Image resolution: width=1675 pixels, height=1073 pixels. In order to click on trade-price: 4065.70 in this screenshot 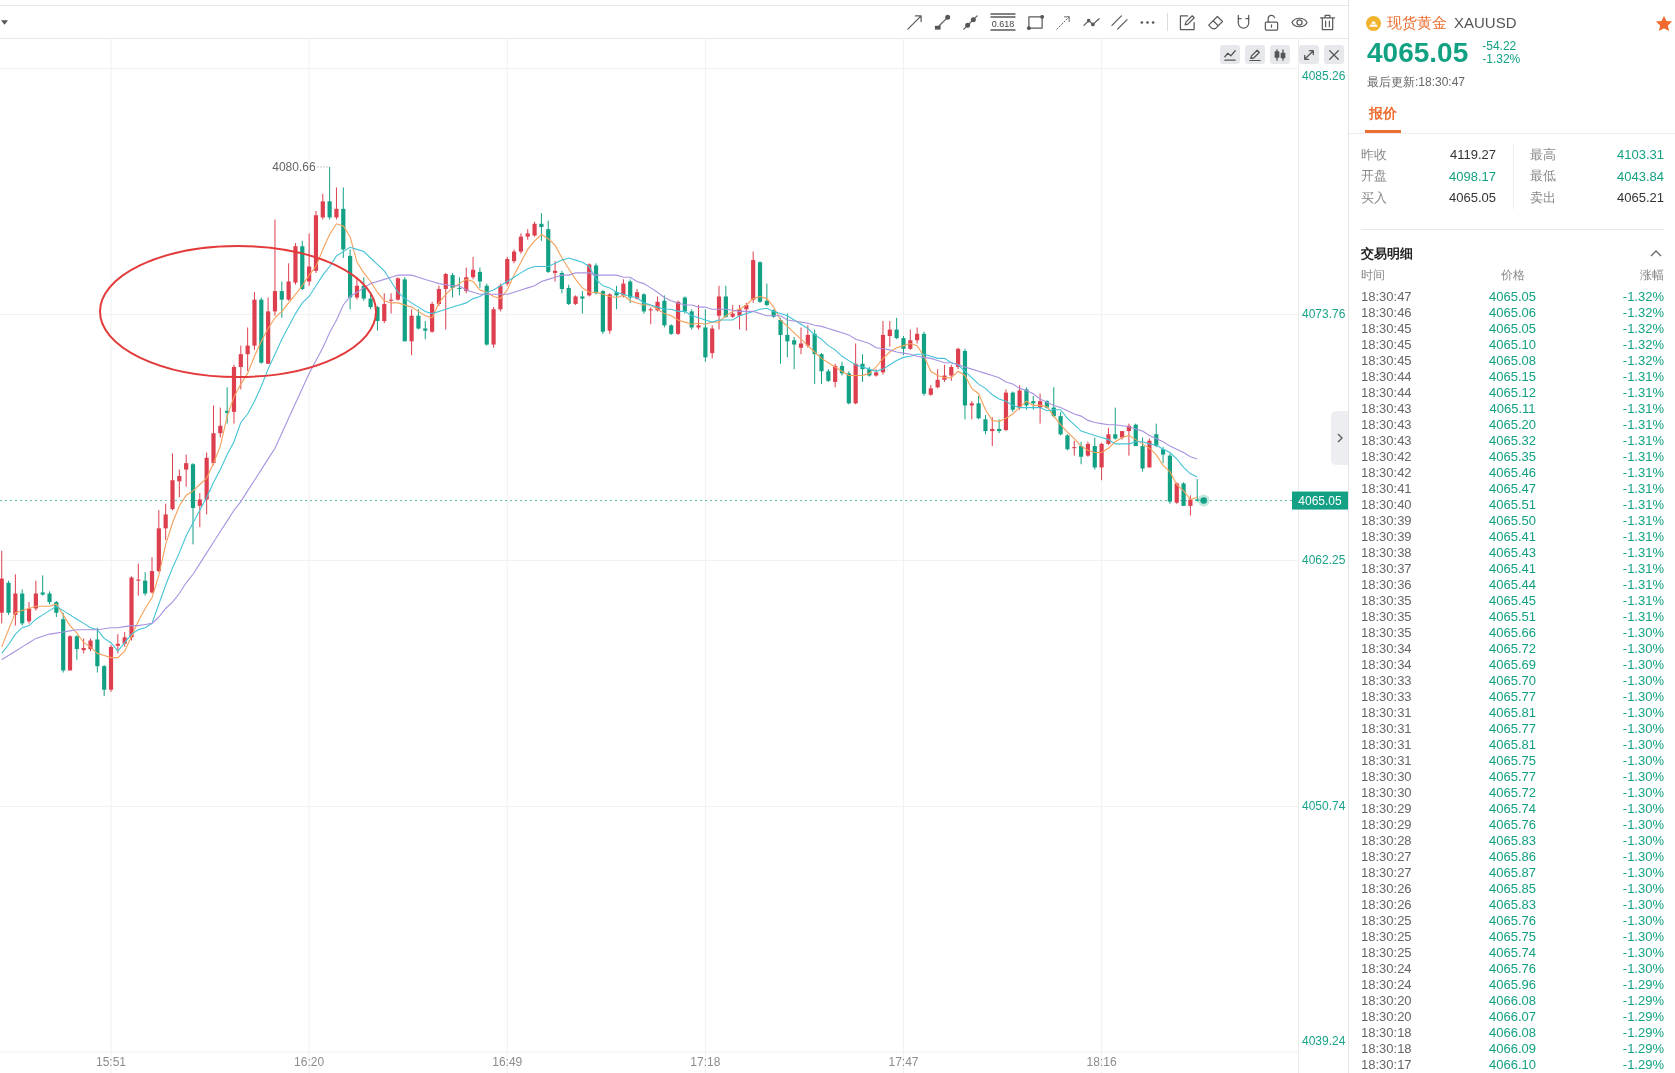, I will do `click(1512, 680)`.